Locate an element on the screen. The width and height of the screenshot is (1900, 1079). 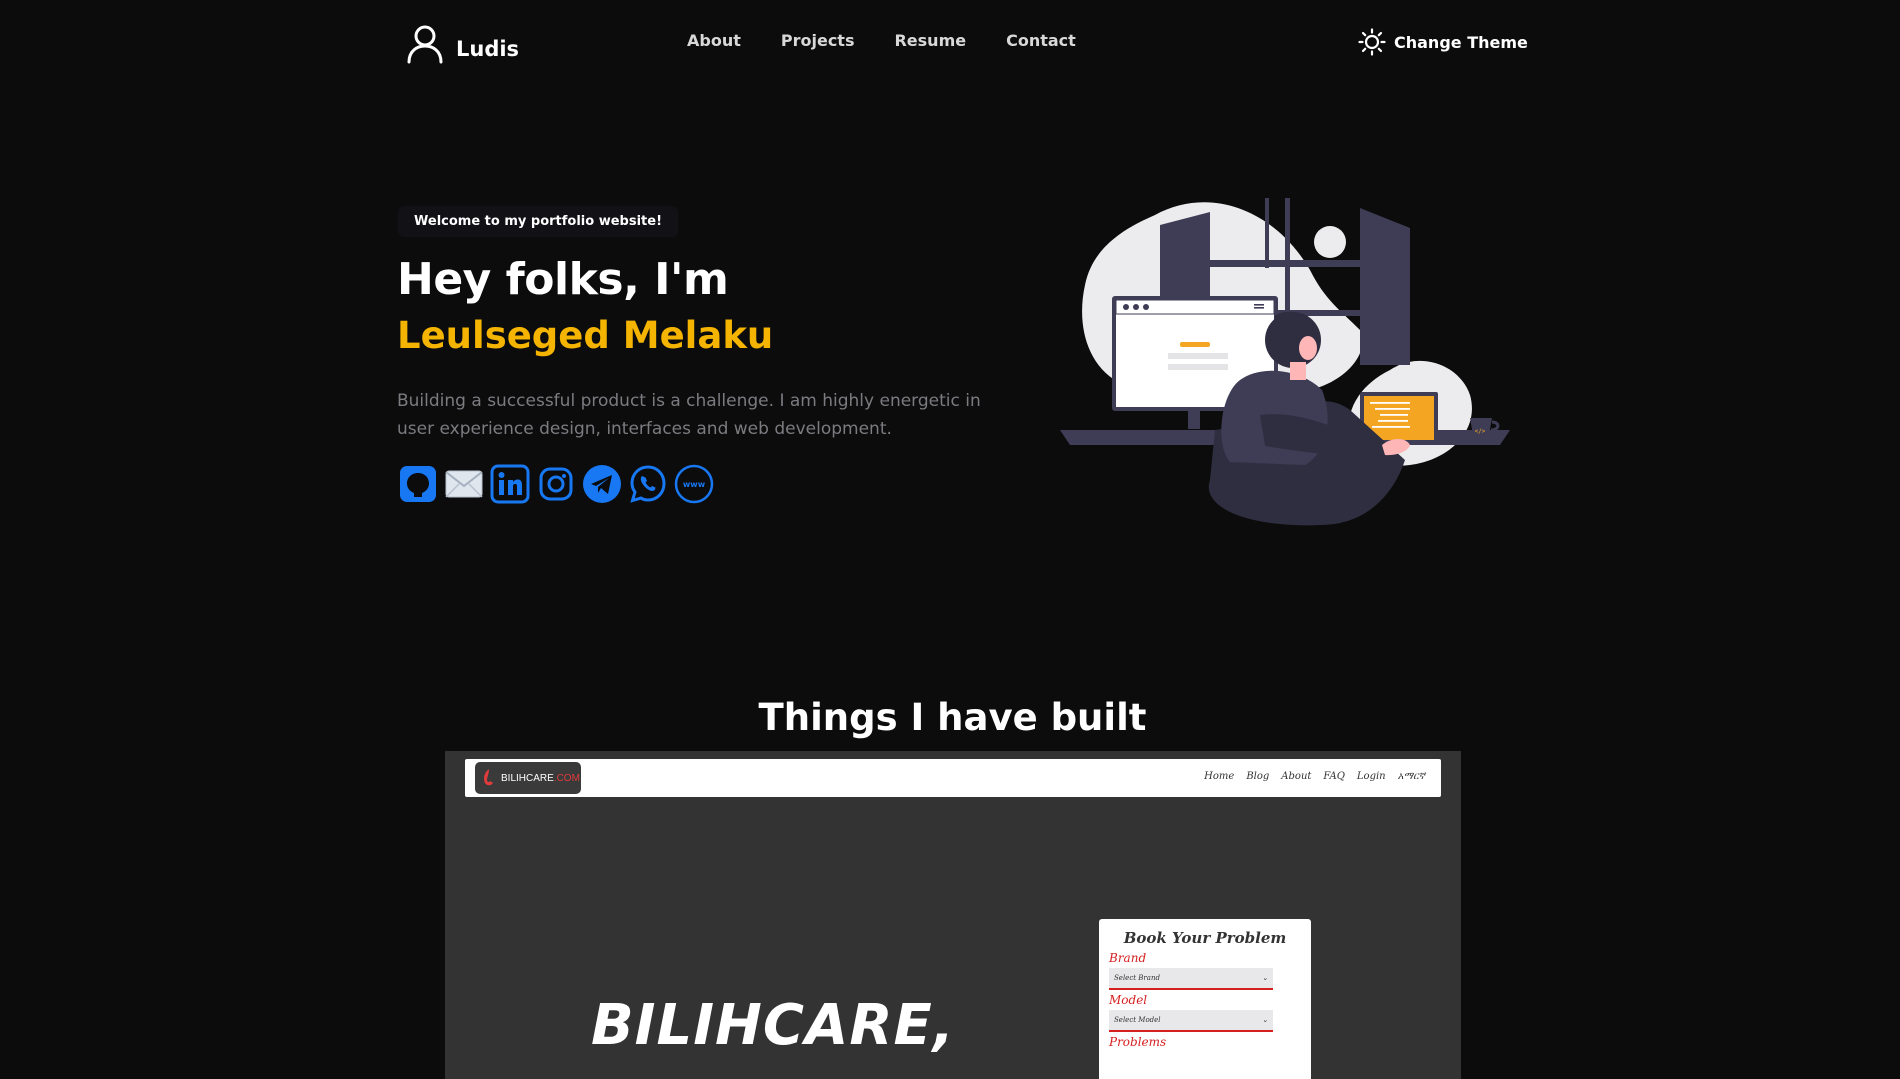
bilihcare-logo-icon is located at coordinates (488, 777).